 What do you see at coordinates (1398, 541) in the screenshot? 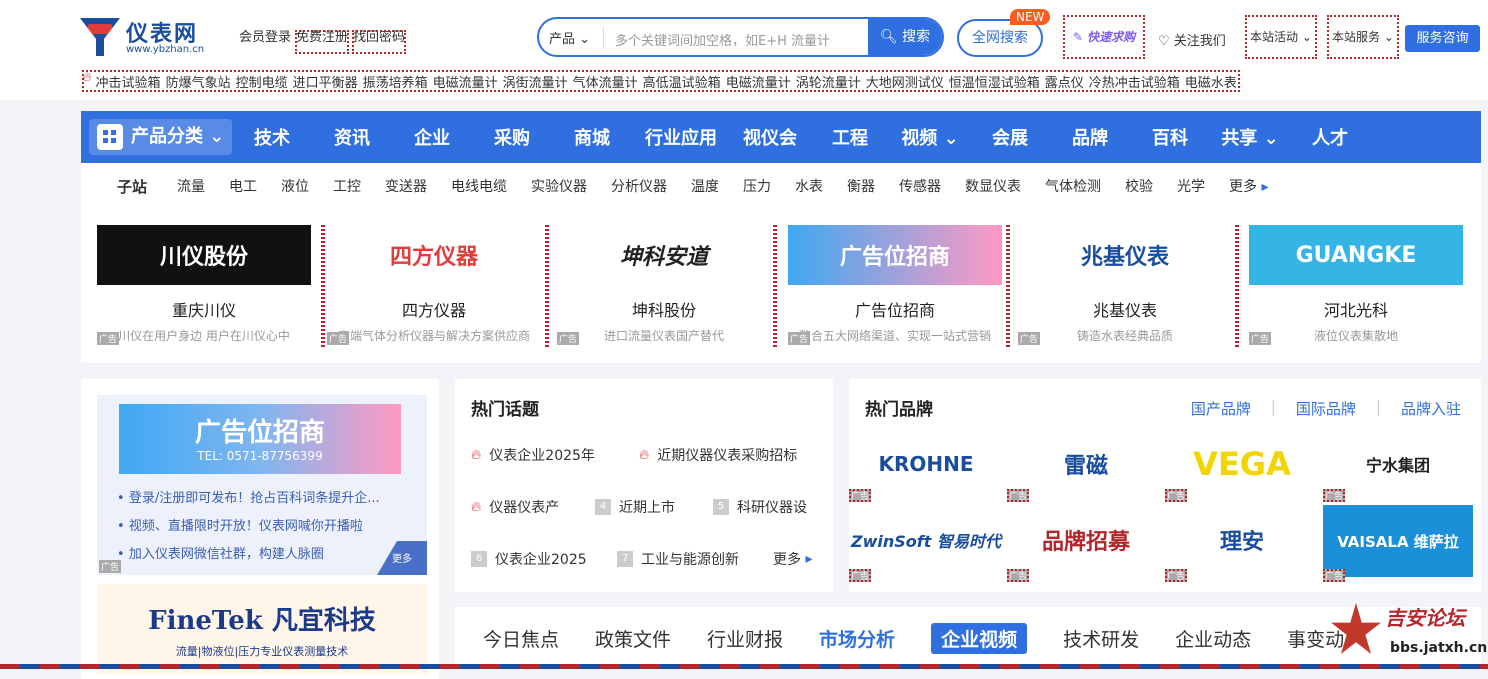
I see `brand-logo: VAISALA 维萨拉` at bounding box center [1398, 541].